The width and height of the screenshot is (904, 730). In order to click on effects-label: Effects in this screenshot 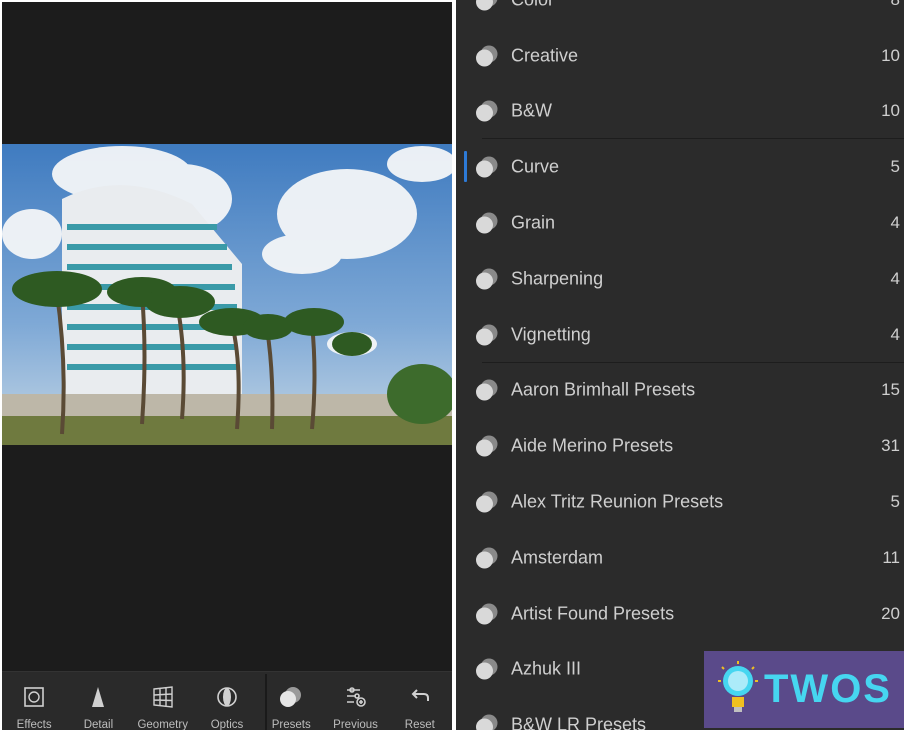, I will do `click(34, 724)`.